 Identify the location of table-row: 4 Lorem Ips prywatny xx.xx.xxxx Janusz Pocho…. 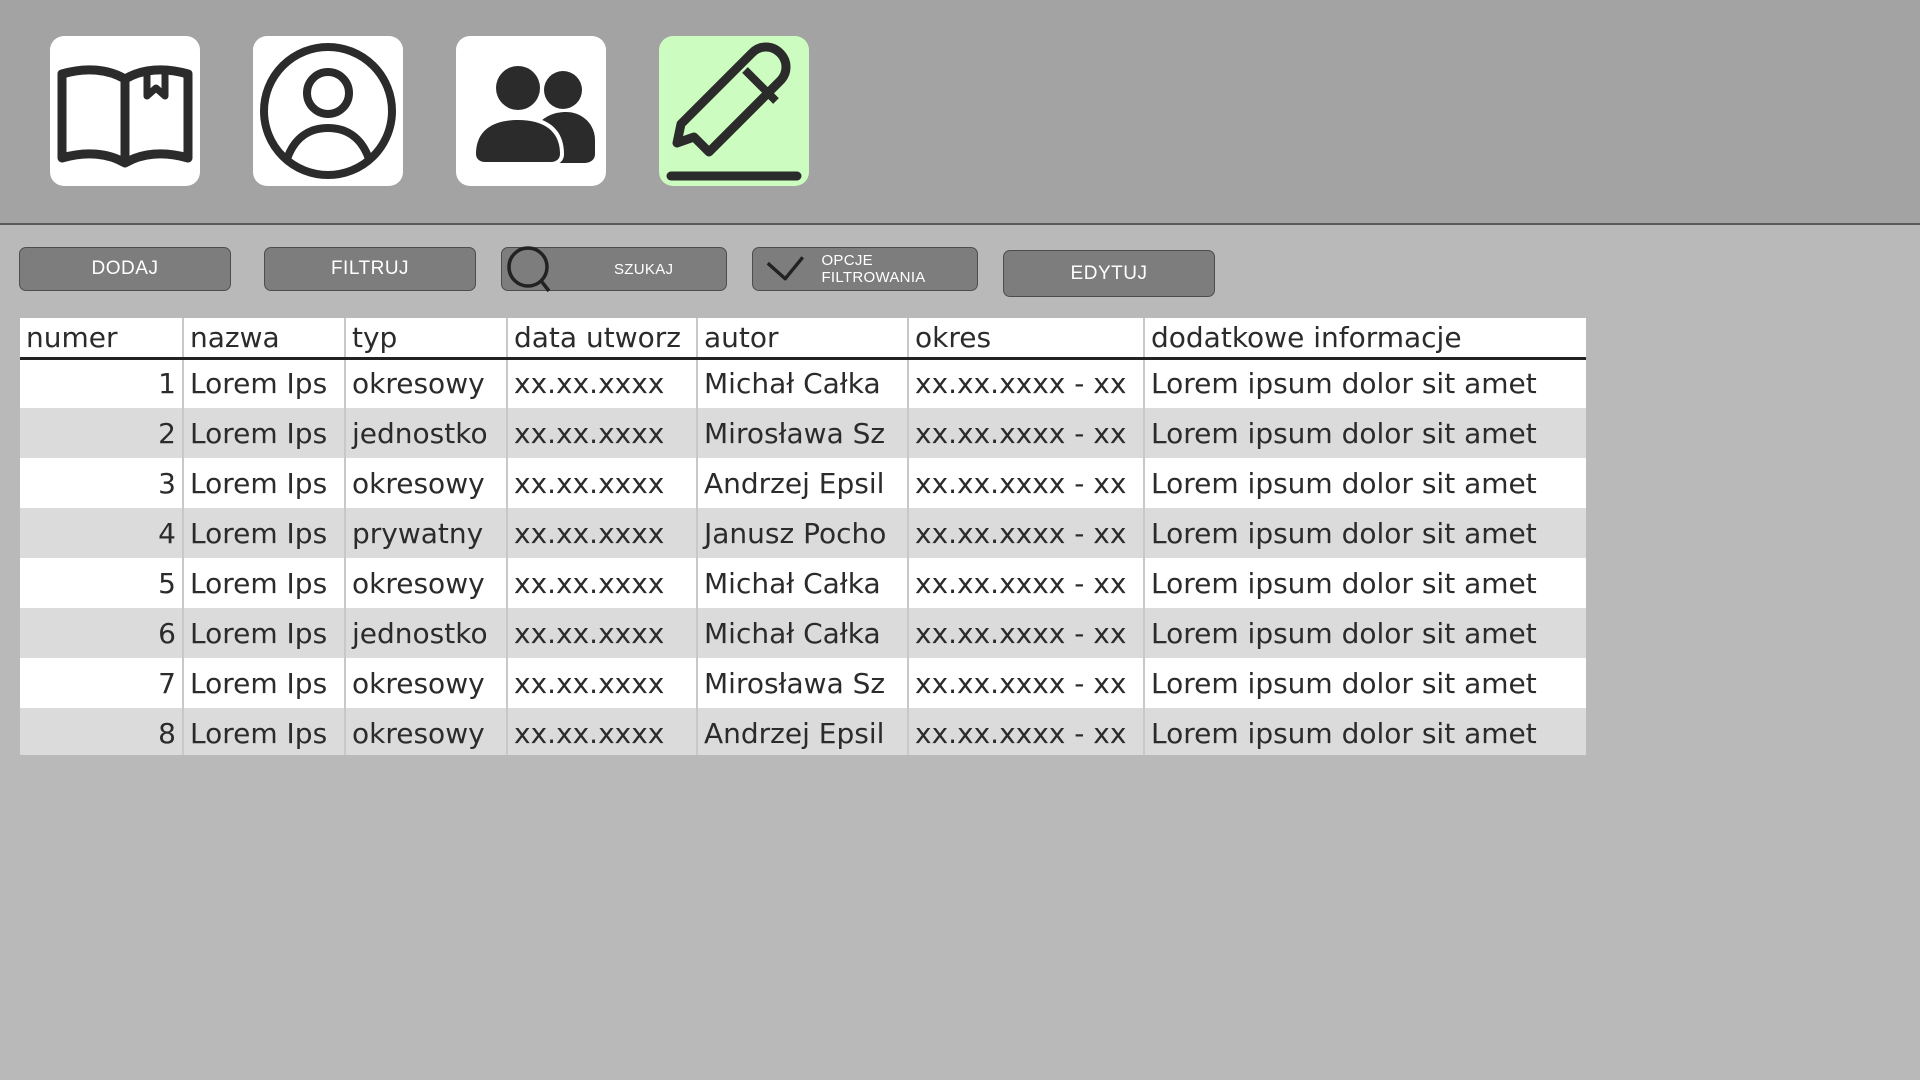
(803, 533).